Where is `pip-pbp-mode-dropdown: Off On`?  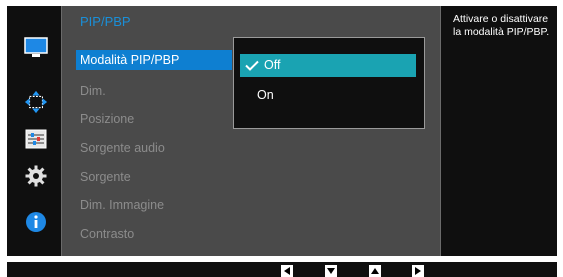 pip-pbp-mode-dropdown: Off On is located at coordinates (329, 83).